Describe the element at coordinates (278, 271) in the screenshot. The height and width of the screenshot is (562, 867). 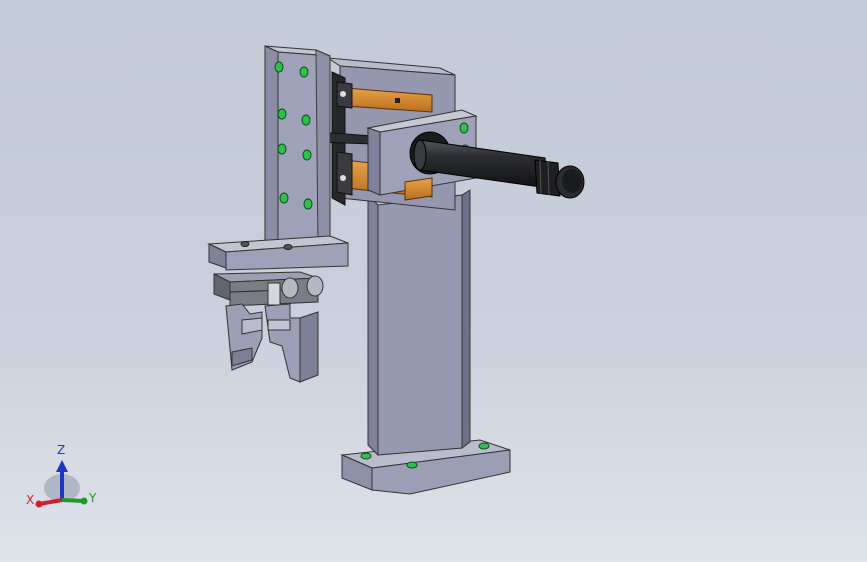
I see `gripper-head` at that location.